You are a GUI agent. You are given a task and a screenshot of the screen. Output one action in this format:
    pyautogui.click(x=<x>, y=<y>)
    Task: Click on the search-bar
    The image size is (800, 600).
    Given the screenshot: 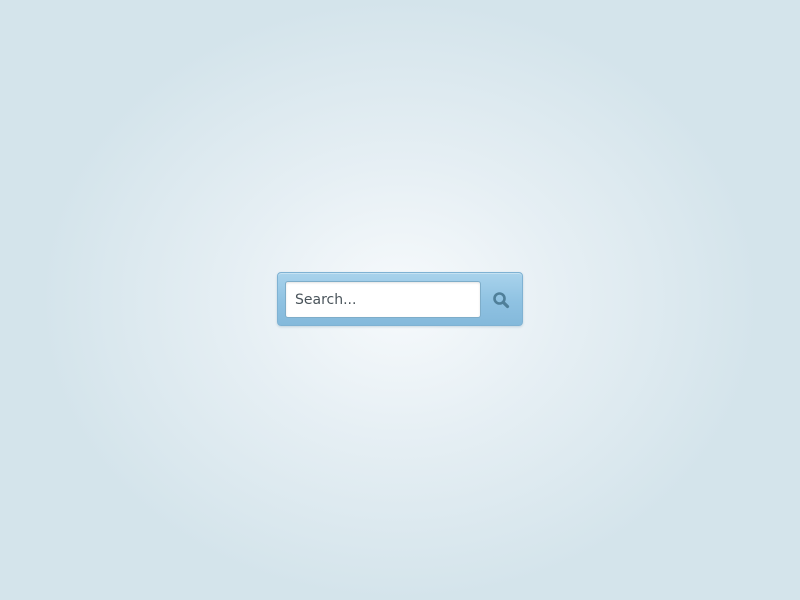 What is the action you would take?
    pyautogui.click(x=400, y=299)
    